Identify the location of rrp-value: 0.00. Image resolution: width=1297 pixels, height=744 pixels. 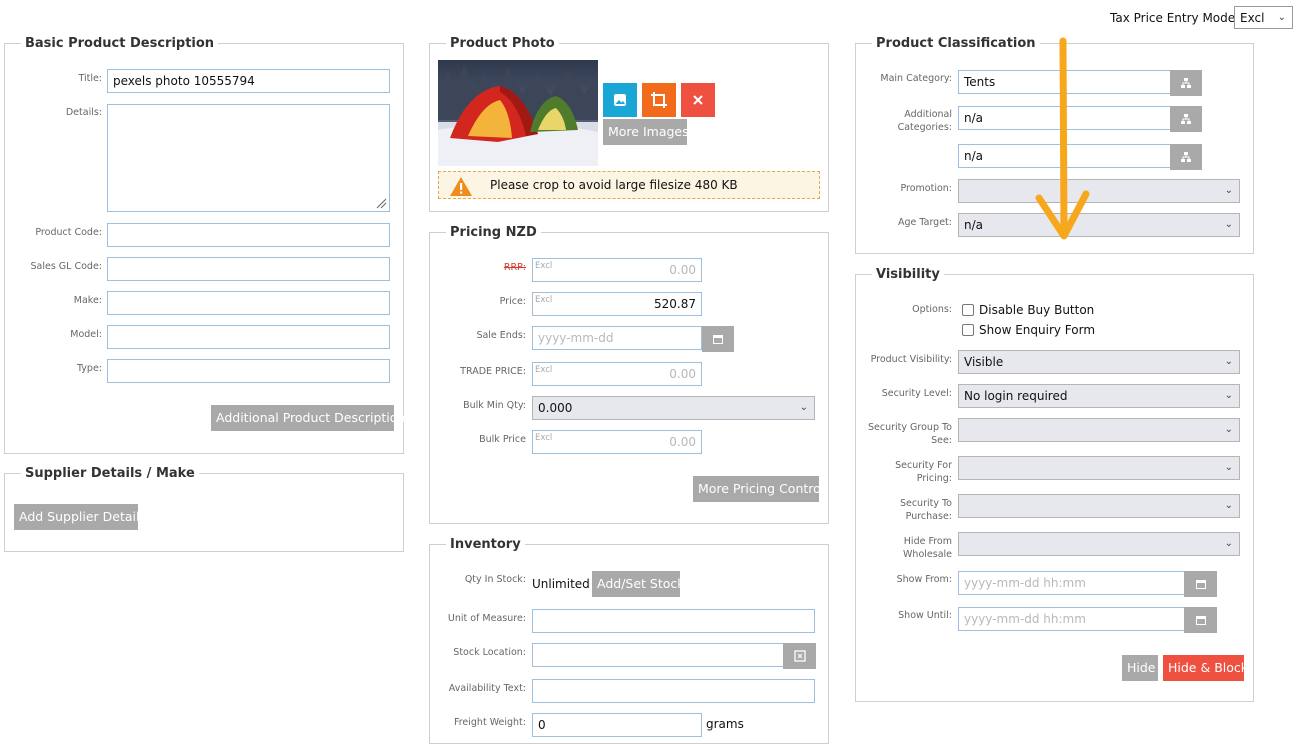
(682, 270).